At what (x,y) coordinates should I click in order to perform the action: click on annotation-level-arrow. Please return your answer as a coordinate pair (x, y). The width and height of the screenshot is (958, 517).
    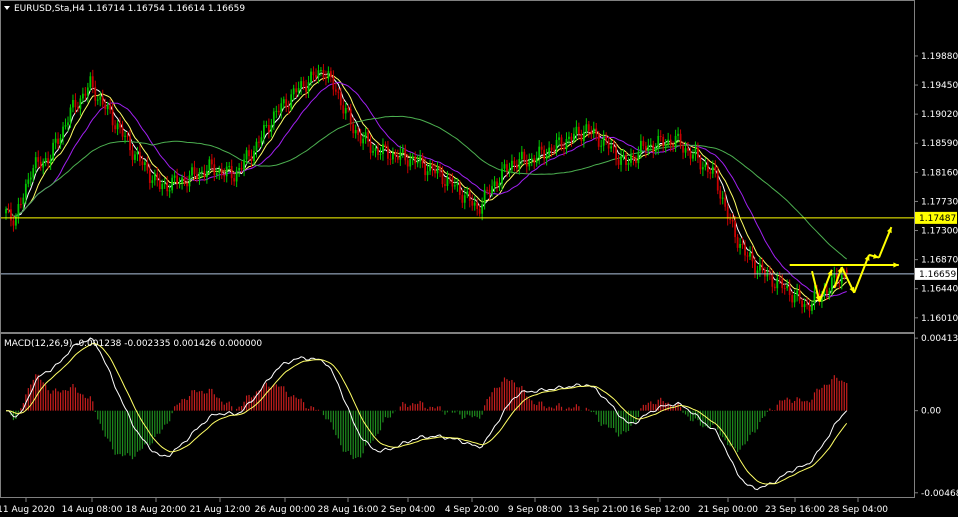
    Looking at the image, I should click on (844, 265).